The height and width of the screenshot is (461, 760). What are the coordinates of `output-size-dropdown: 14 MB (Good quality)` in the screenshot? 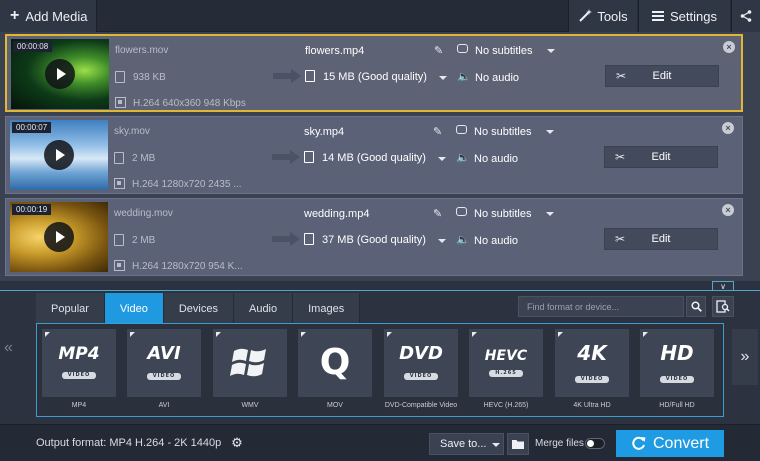 It's located at (374, 158).